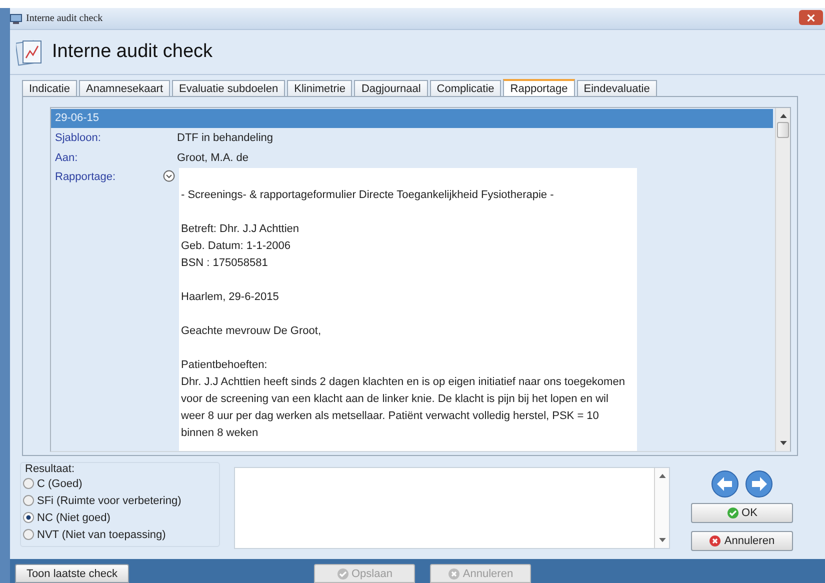 This screenshot has height=583, width=825. I want to click on option-label: NC (Niet goed), so click(73, 518).